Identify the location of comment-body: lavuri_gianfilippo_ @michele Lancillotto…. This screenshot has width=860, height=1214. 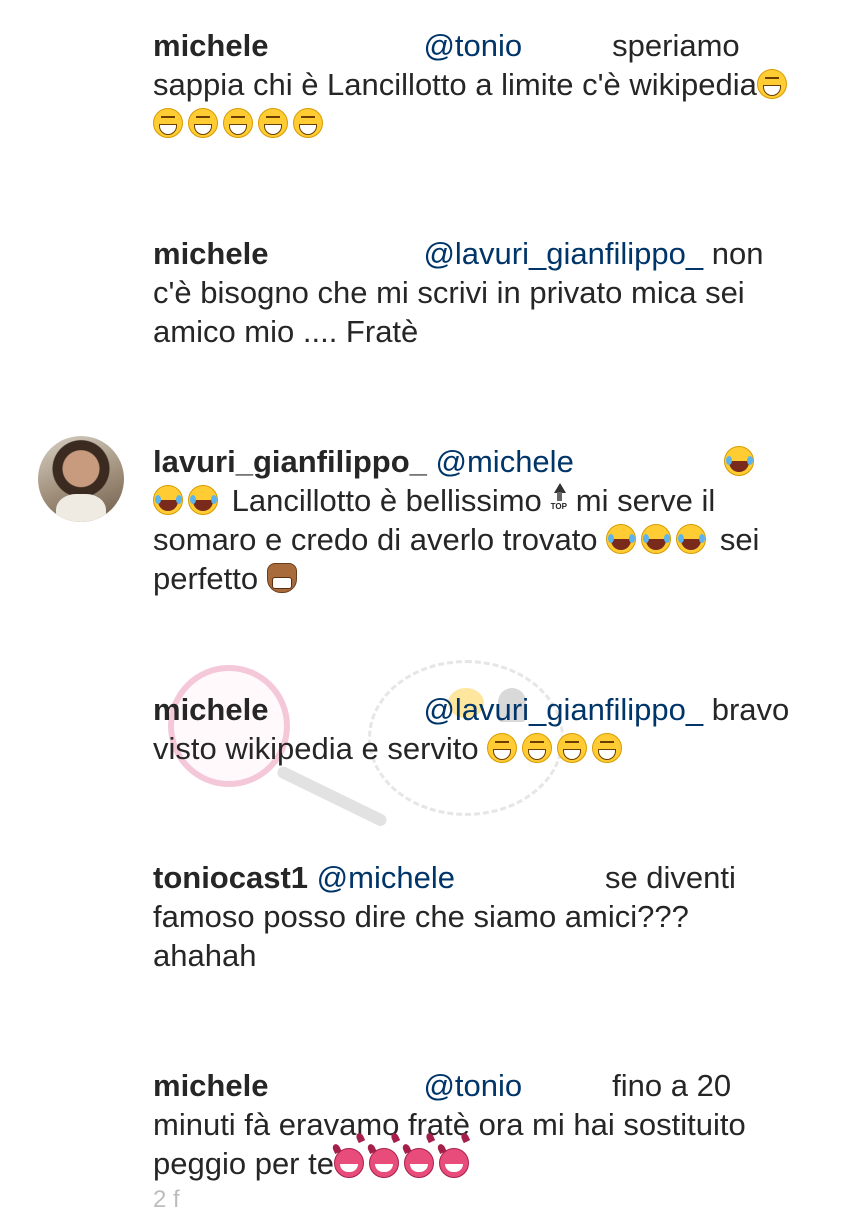
(473, 520).